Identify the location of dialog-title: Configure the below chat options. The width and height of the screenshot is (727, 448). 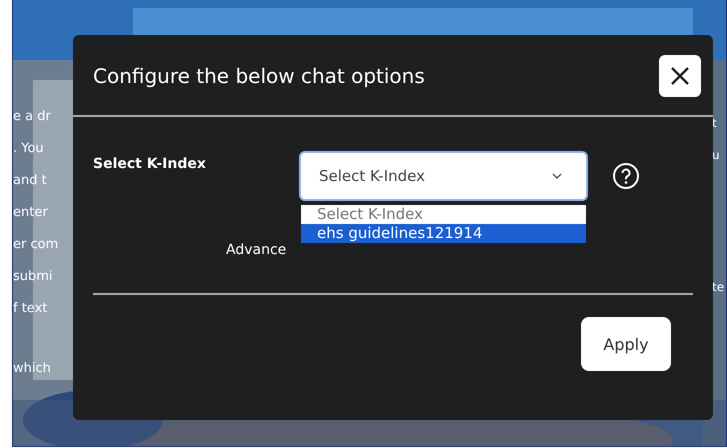
(259, 76).